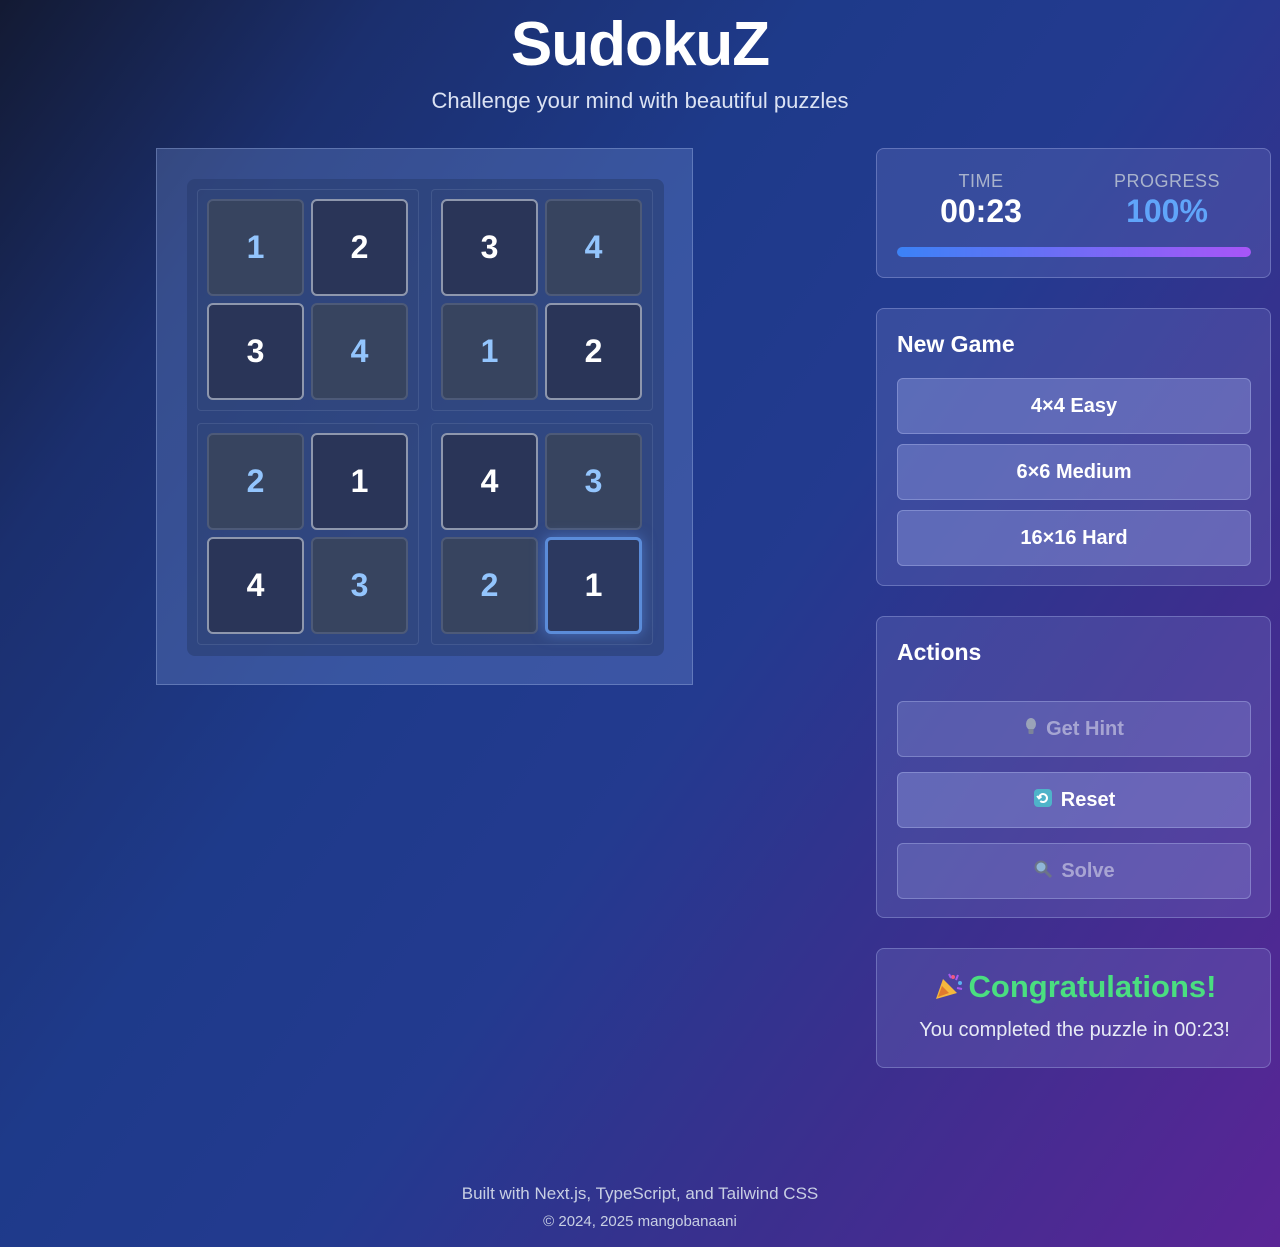 The height and width of the screenshot is (1247, 1280). What do you see at coordinates (1074, 406) in the screenshot?
I see `new-game-easy-button: 4×4 Easy` at bounding box center [1074, 406].